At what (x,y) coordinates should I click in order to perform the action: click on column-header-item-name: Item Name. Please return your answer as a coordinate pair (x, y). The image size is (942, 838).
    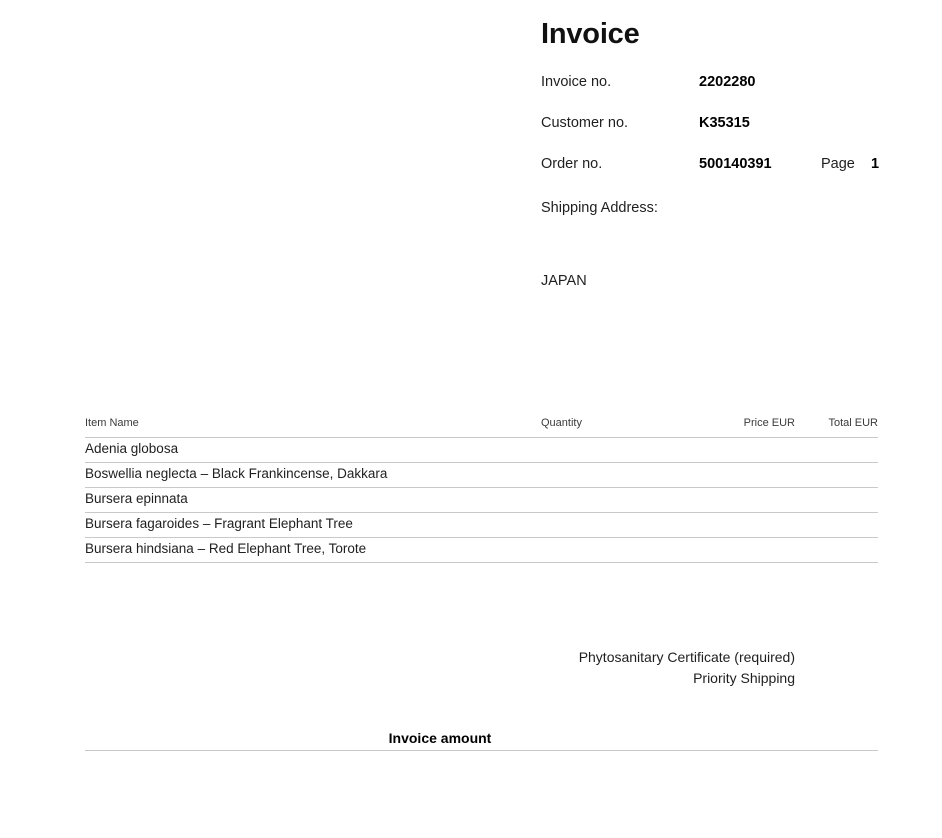
    Looking at the image, I should click on (112, 423).